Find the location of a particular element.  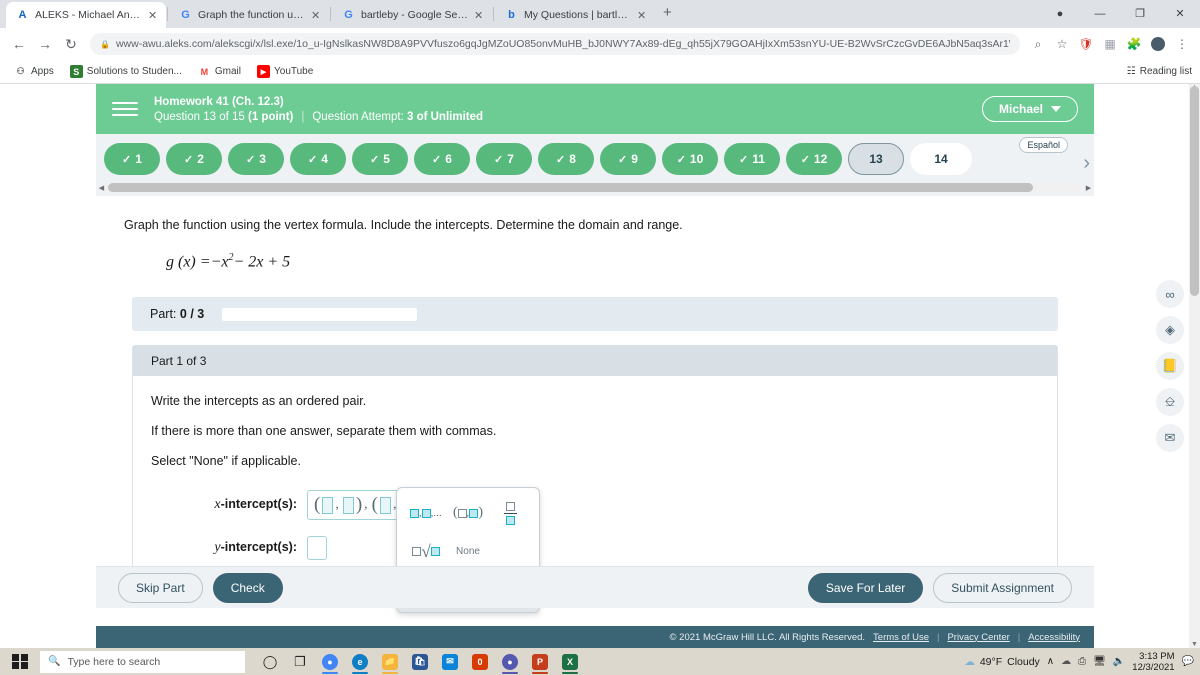

bookmark-star-icon: ☆ is located at coordinates (1062, 44).